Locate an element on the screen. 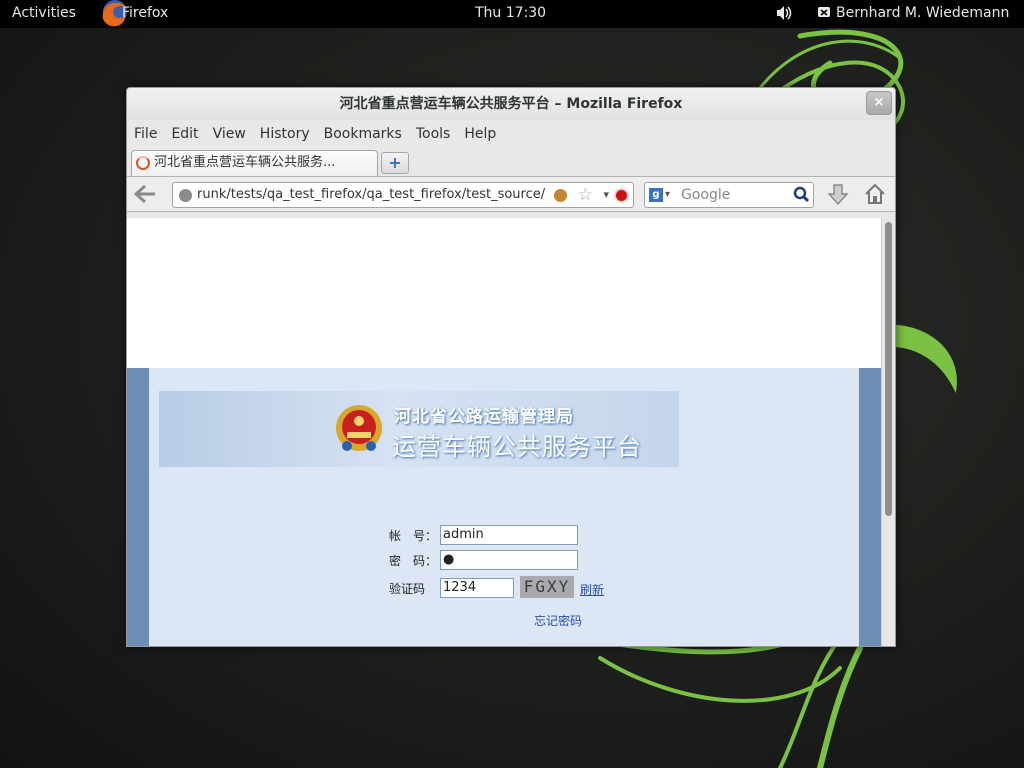 The height and width of the screenshot is (768, 1024). engine-dropdown-icon: ▾ is located at coordinates (667, 195).